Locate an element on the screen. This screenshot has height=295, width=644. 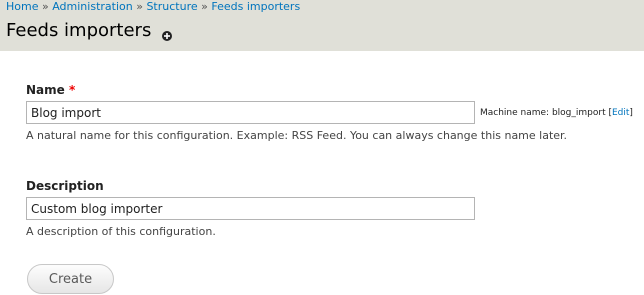
breadcrumb-home: Home is located at coordinates (22, 6).